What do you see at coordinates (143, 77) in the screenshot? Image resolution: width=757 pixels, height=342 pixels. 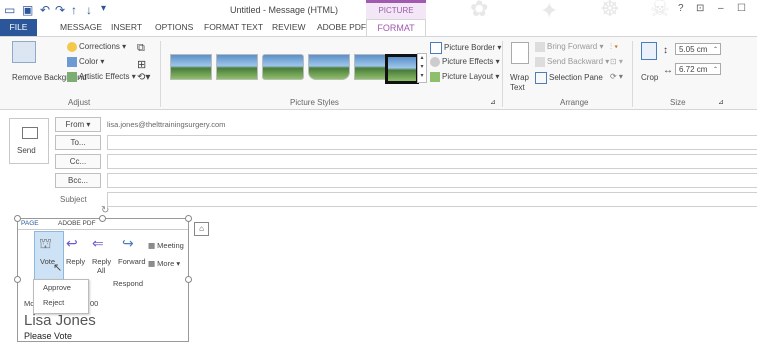 I see `reset-picture-icon: ⟲▾` at bounding box center [143, 77].